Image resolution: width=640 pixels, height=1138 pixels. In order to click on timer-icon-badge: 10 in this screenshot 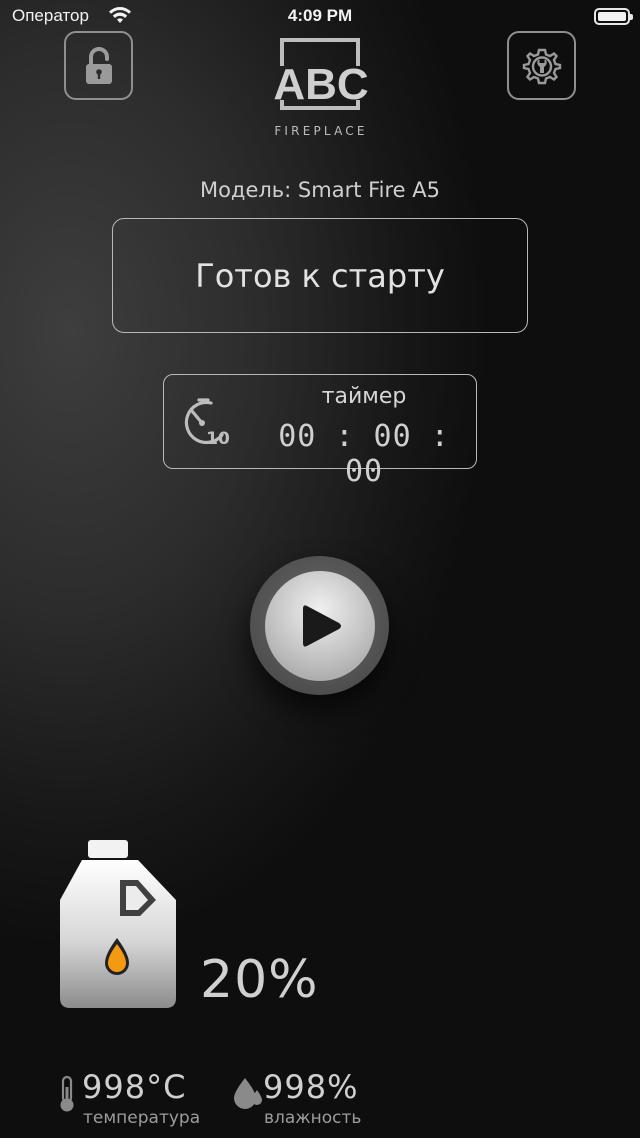, I will do `click(218, 438)`.